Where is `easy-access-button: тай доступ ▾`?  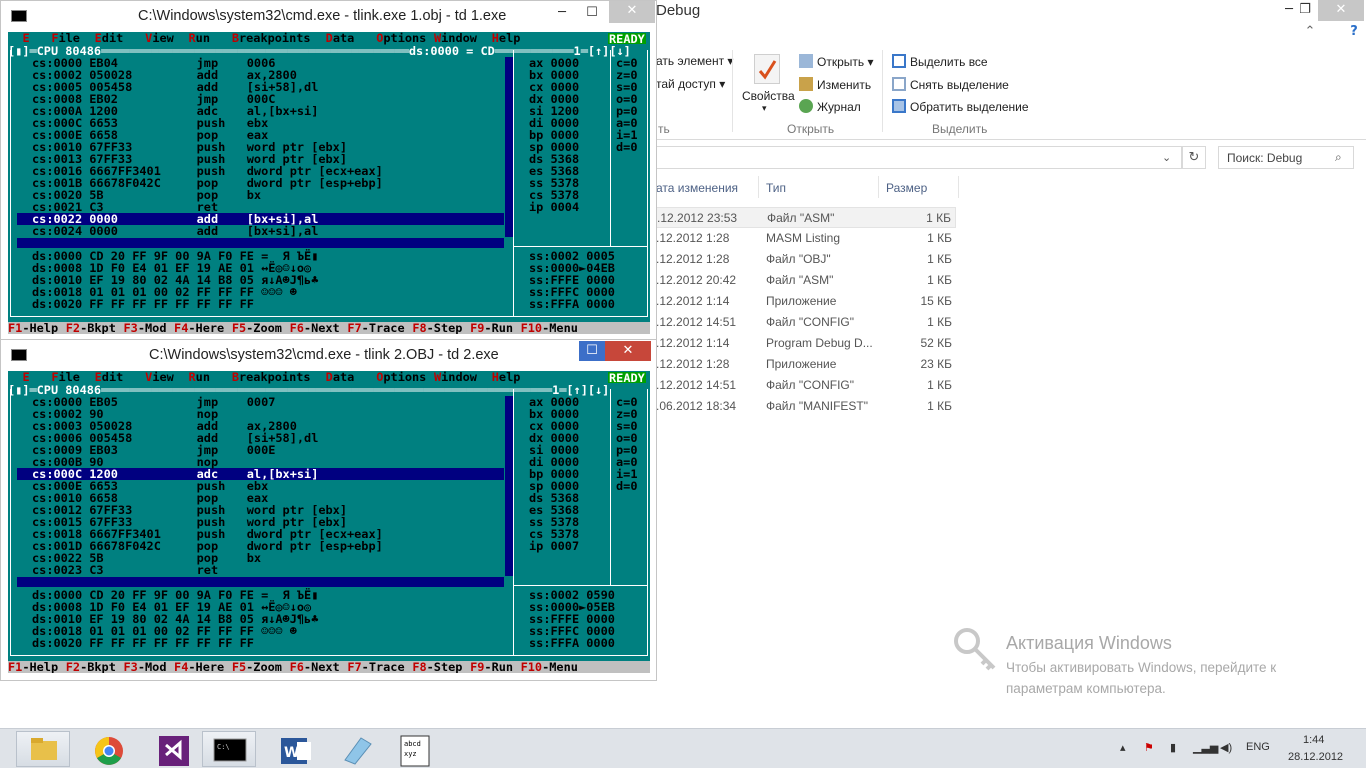 easy-access-button: тай доступ ▾ is located at coordinates (690, 84).